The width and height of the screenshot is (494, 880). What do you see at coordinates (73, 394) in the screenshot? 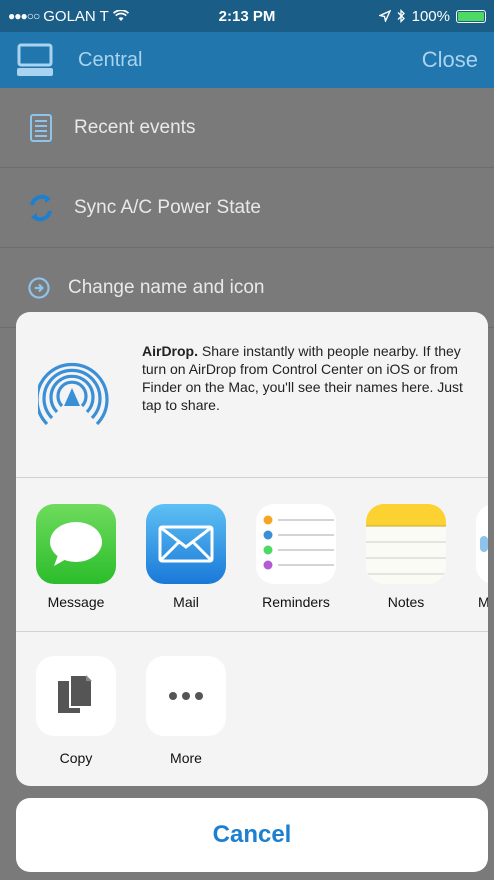
I see `airdrop-icon` at bounding box center [73, 394].